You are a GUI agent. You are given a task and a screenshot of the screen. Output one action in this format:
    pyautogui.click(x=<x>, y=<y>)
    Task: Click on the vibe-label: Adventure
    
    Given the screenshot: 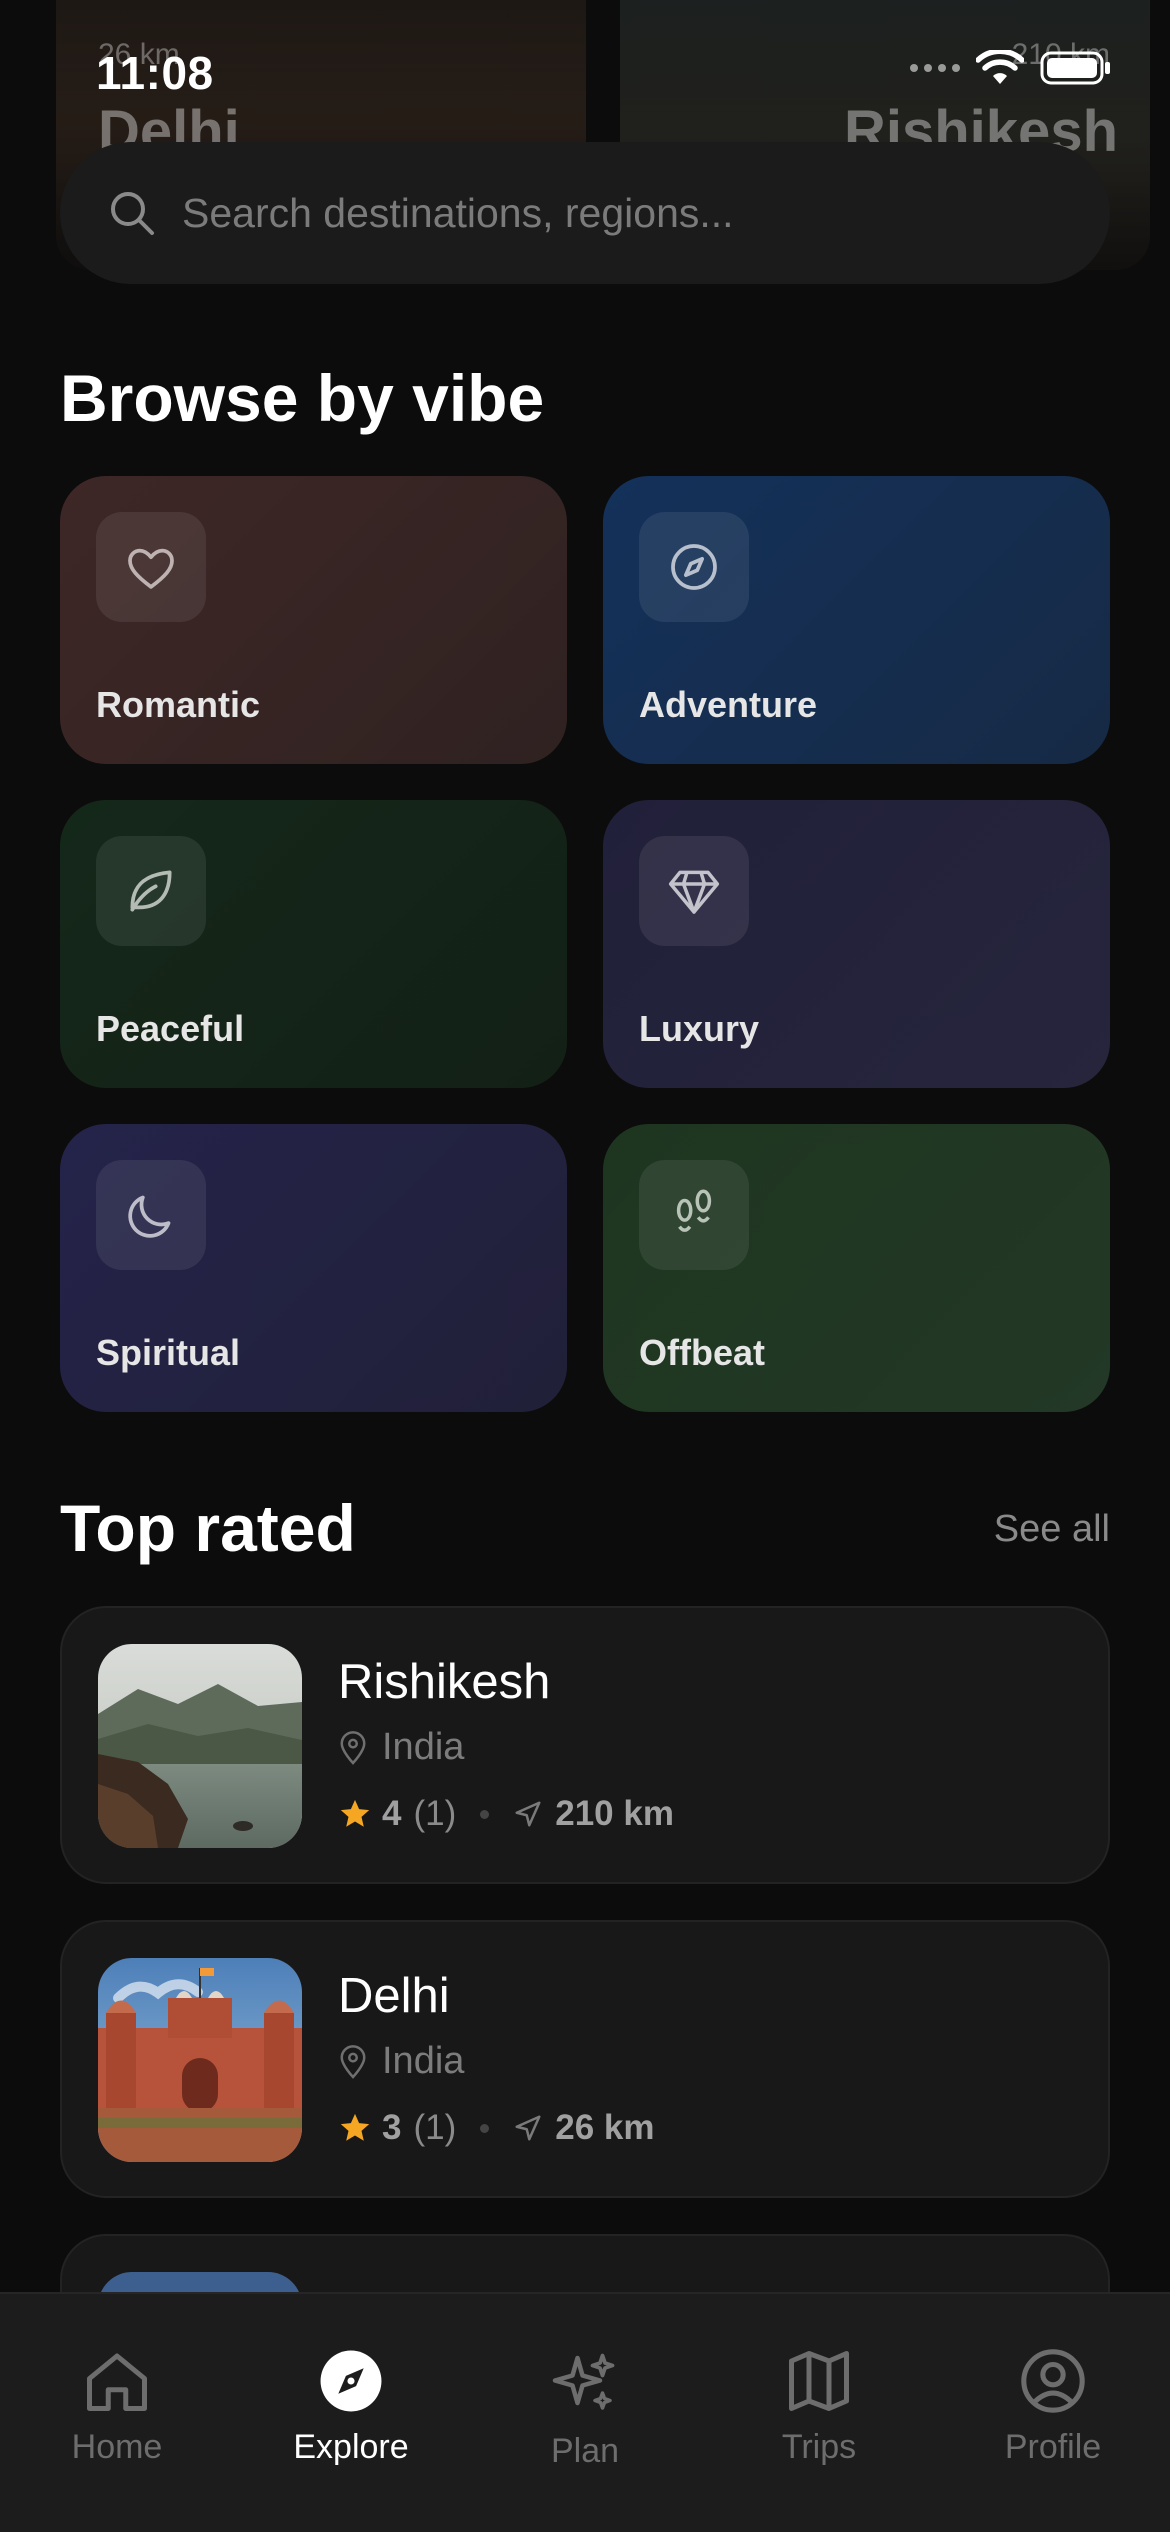 What is the action you would take?
    pyautogui.click(x=728, y=704)
    